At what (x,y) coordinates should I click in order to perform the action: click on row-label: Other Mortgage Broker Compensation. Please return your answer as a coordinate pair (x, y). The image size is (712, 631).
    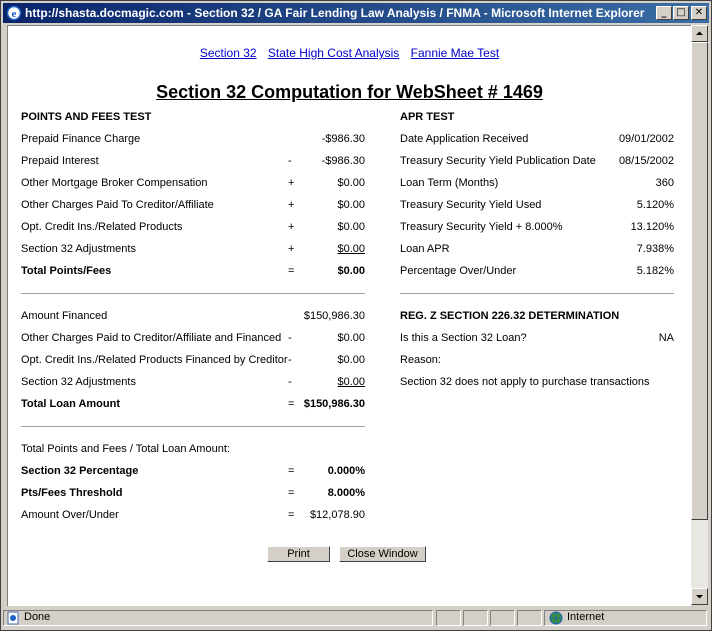
    Looking at the image, I should click on (114, 183).